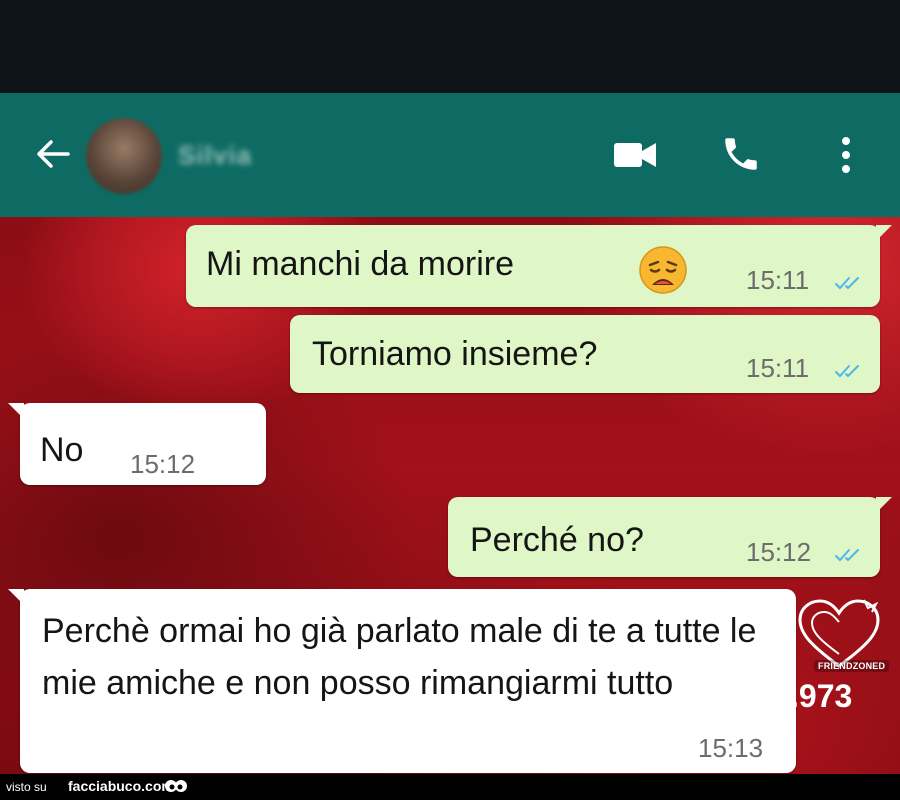 Image resolution: width=900 pixels, height=800 pixels. I want to click on video-call-icon, so click(635, 155).